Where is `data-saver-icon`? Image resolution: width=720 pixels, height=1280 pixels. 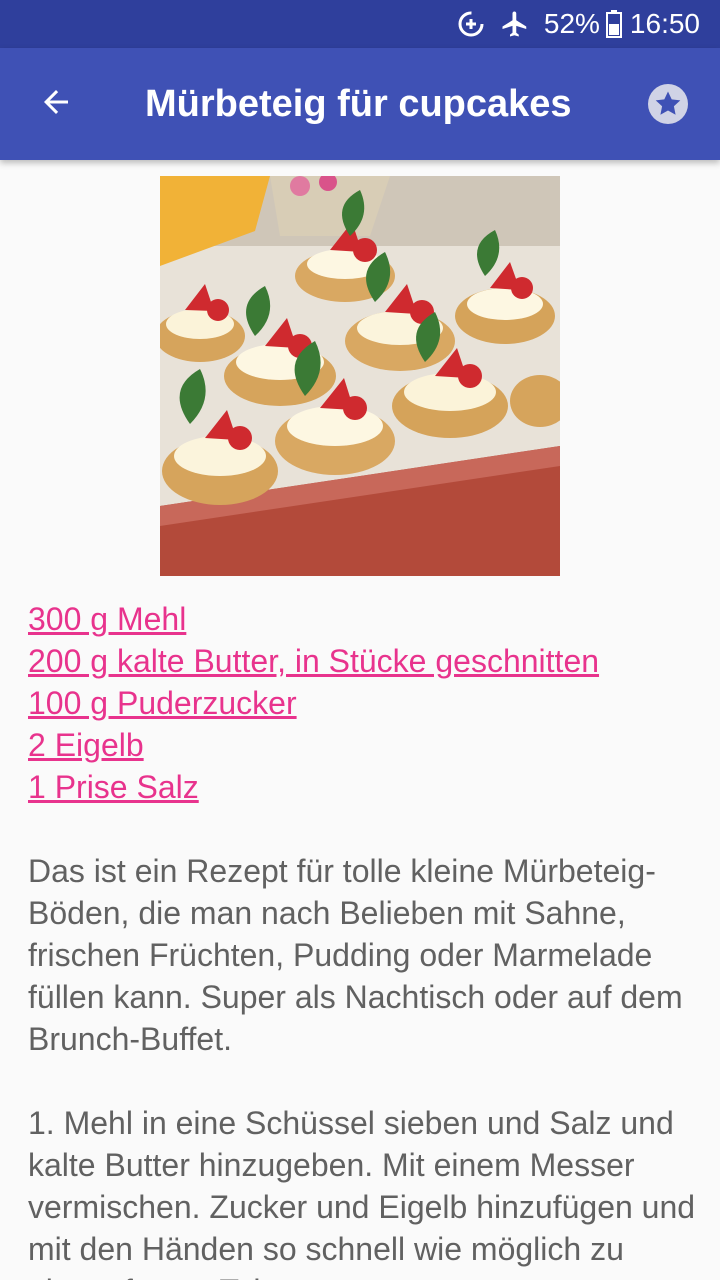
data-saver-icon is located at coordinates (471, 24).